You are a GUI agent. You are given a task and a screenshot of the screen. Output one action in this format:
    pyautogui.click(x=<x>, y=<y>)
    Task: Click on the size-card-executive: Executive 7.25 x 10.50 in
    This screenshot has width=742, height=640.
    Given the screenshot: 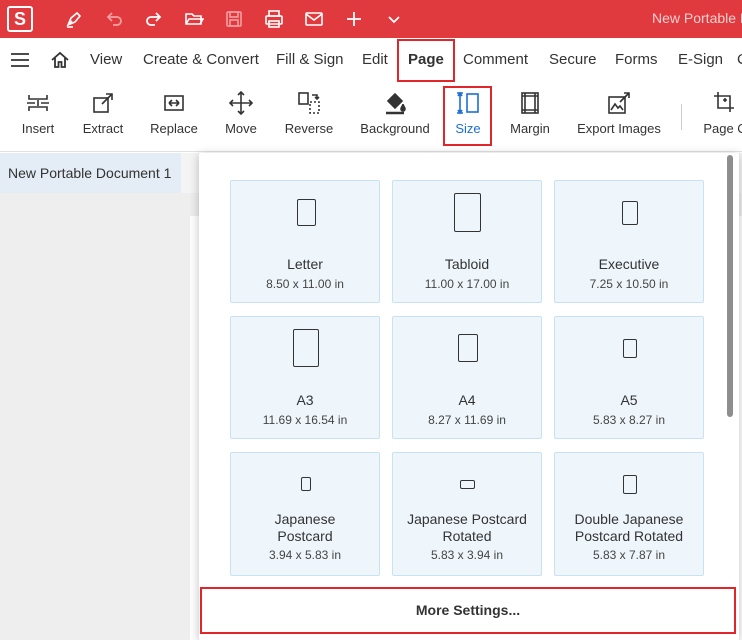 What is the action you would take?
    pyautogui.click(x=629, y=241)
    